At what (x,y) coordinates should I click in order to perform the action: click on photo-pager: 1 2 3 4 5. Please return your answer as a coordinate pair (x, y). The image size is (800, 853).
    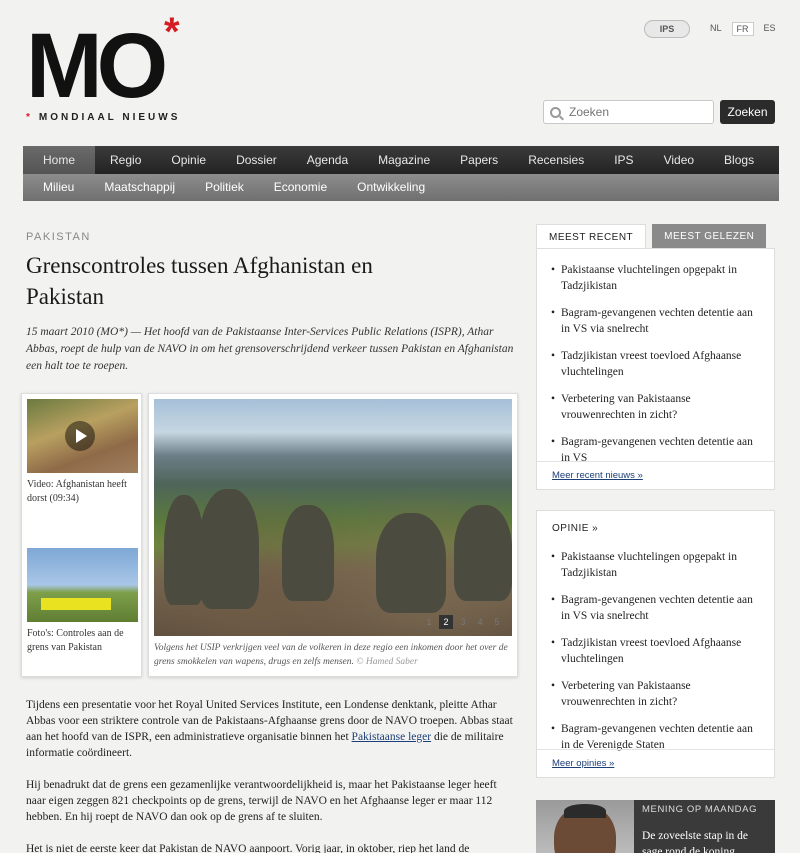
    Looking at the image, I should click on (463, 622).